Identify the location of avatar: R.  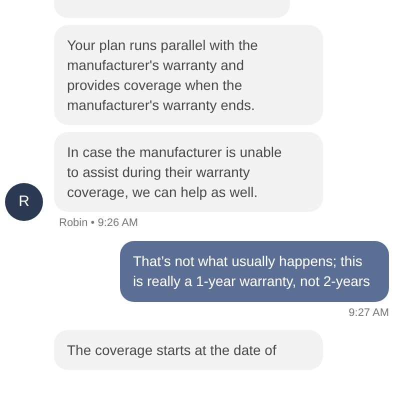
(24, 202).